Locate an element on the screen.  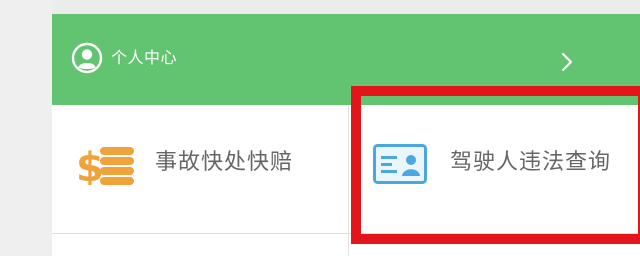
column-divider is located at coordinates (348, 245).